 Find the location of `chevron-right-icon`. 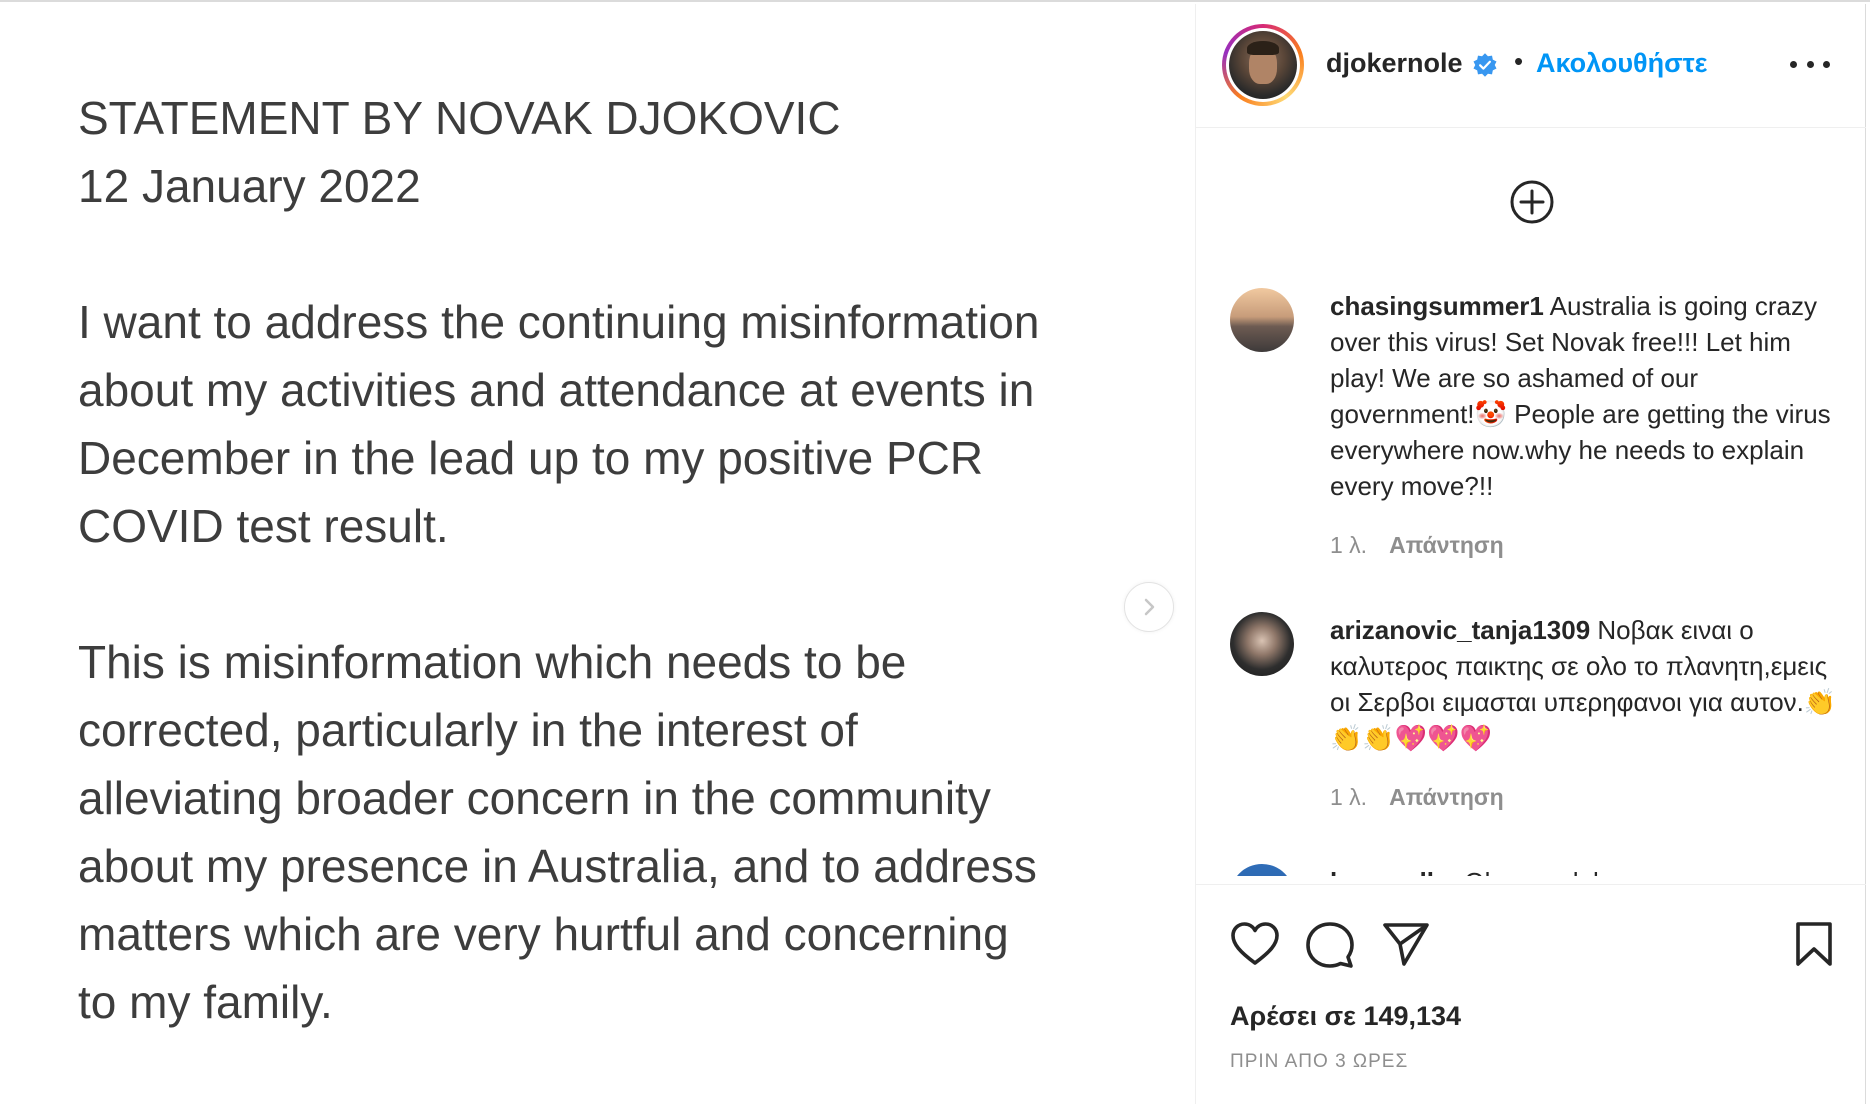

chevron-right-icon is located at coordinates (1149, 607).